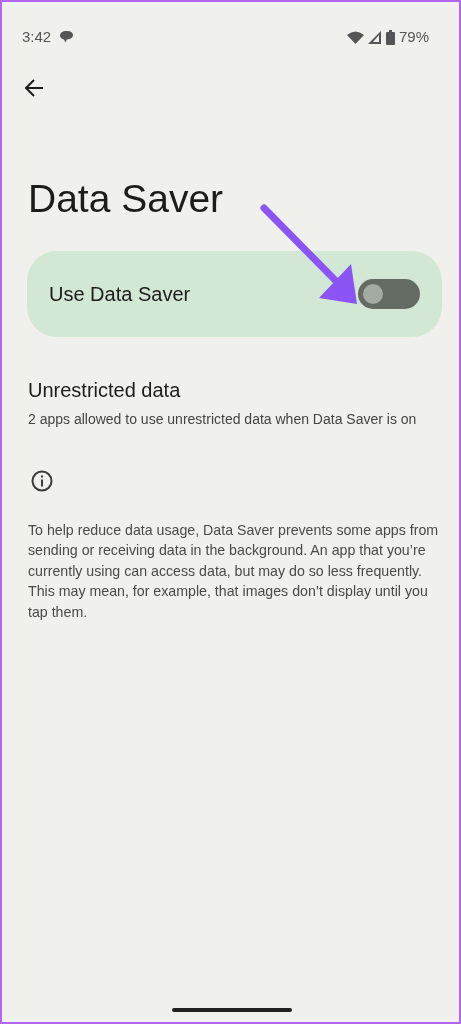  Describe the element at coordinates (234, 293) in the screenshot. I see `switch-card: Use Data Saver` at that location.